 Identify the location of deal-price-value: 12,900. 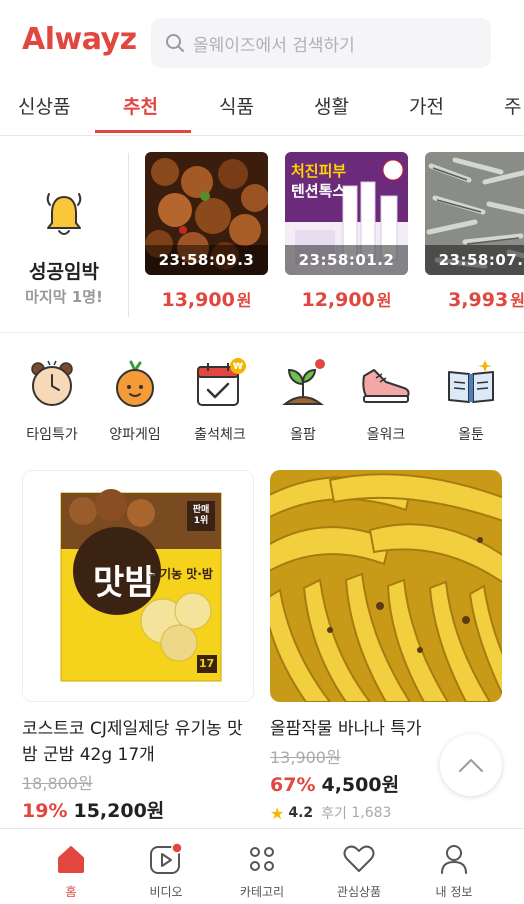
(338, 300).